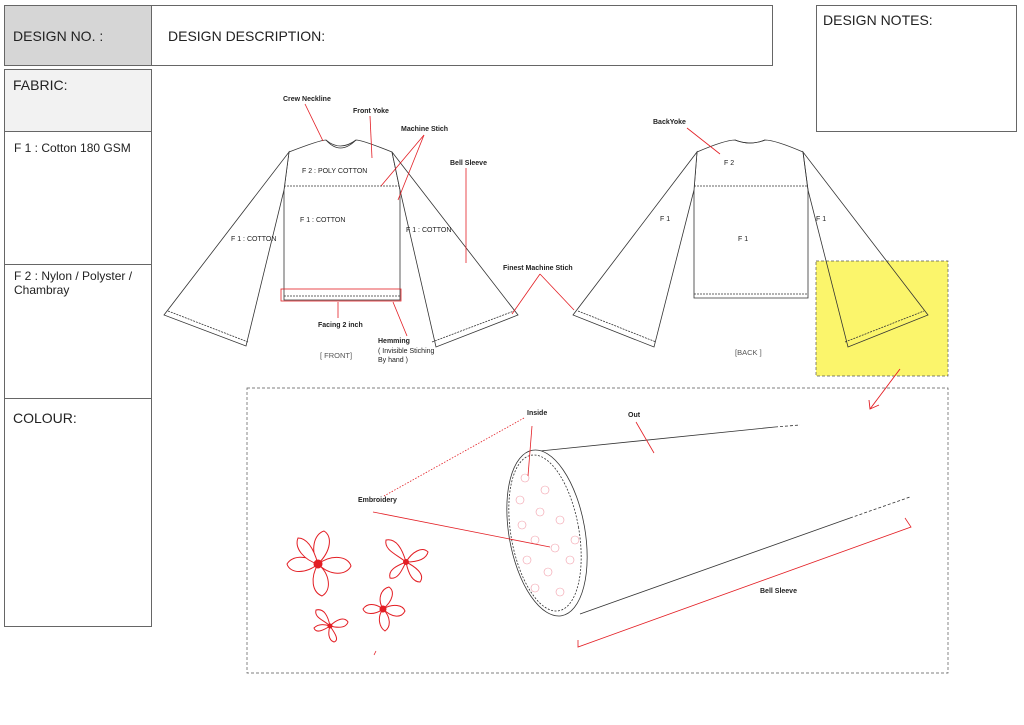 This screenshot has width=1024, height=725. I want to click on back-right-sleeve-fabric-tag: F 1, so click(821, 219).